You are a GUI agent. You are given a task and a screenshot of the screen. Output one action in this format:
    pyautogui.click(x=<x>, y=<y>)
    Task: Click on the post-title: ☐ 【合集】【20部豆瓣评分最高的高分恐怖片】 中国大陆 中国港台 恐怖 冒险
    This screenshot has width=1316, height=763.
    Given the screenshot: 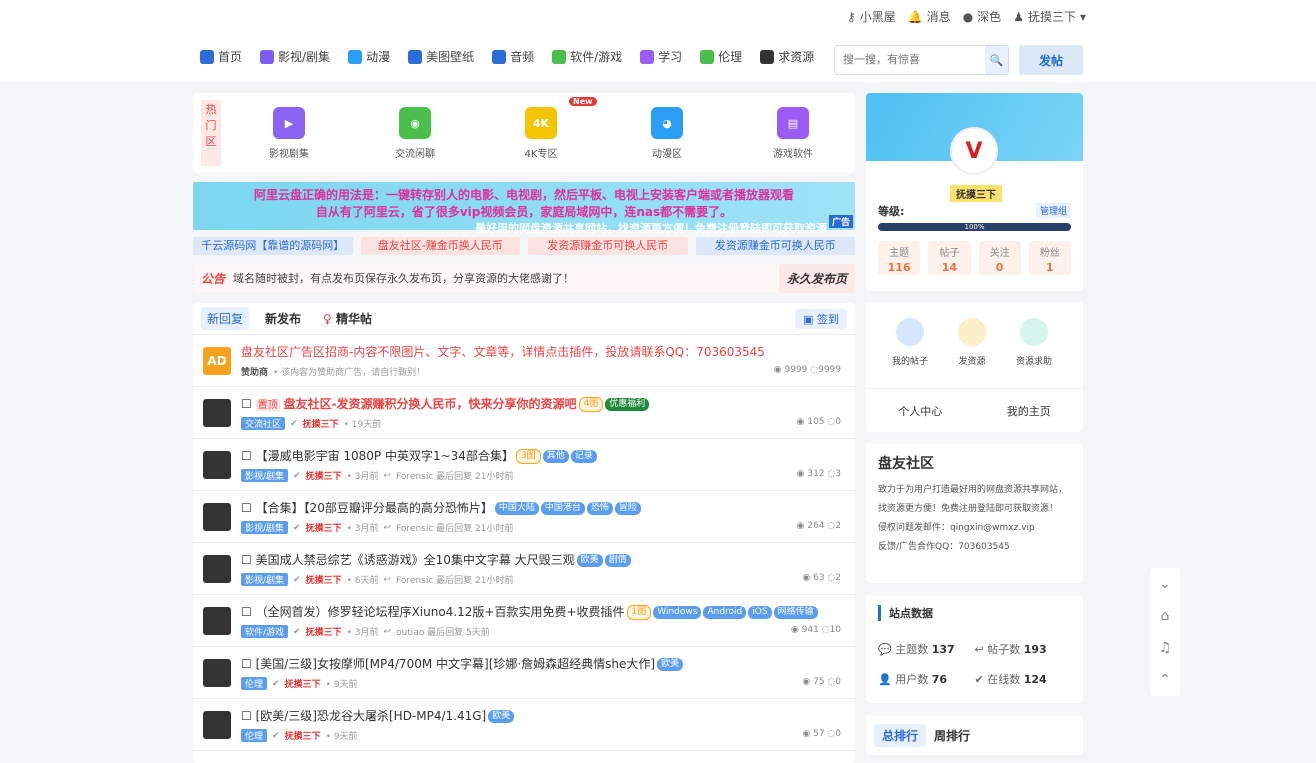 What is the action you would take?
    pyautogui.click(x=441, y=507)
    